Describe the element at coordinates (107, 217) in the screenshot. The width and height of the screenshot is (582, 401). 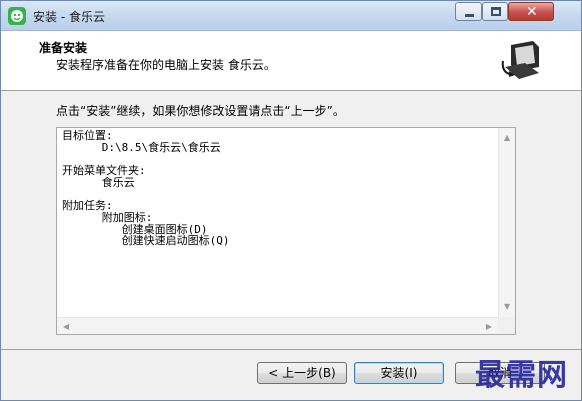
I see `memo-line: 附加图标:` at that location.